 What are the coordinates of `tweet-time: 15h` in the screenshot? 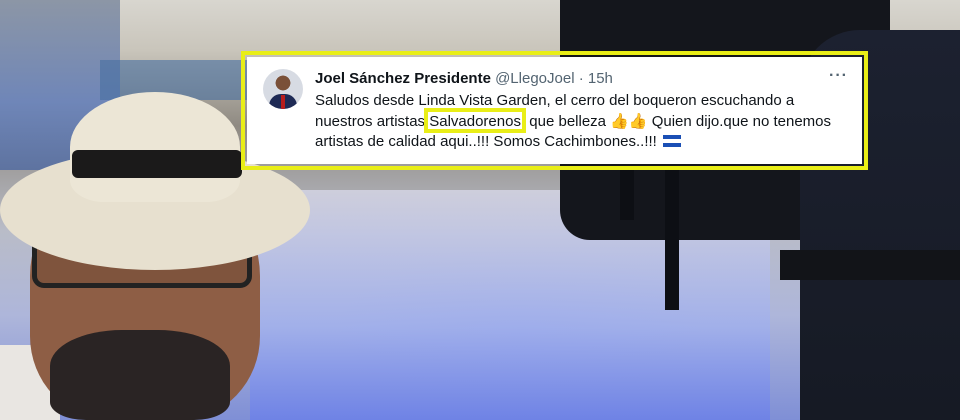 It's located at (600, 78).